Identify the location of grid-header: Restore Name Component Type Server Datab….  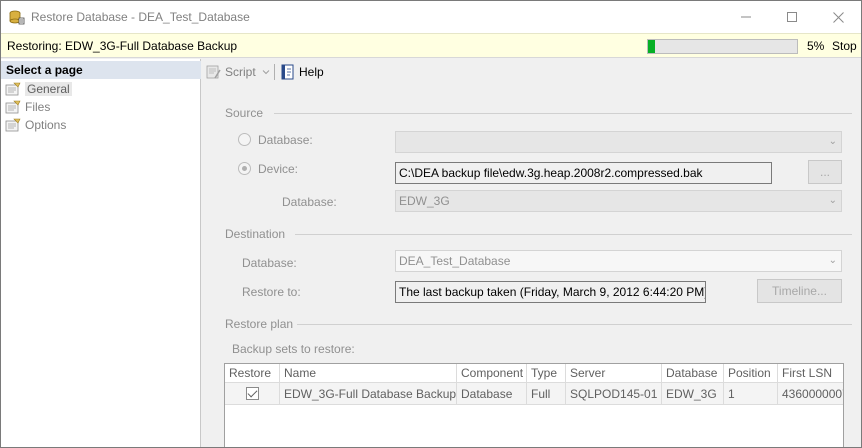
(534, 373).